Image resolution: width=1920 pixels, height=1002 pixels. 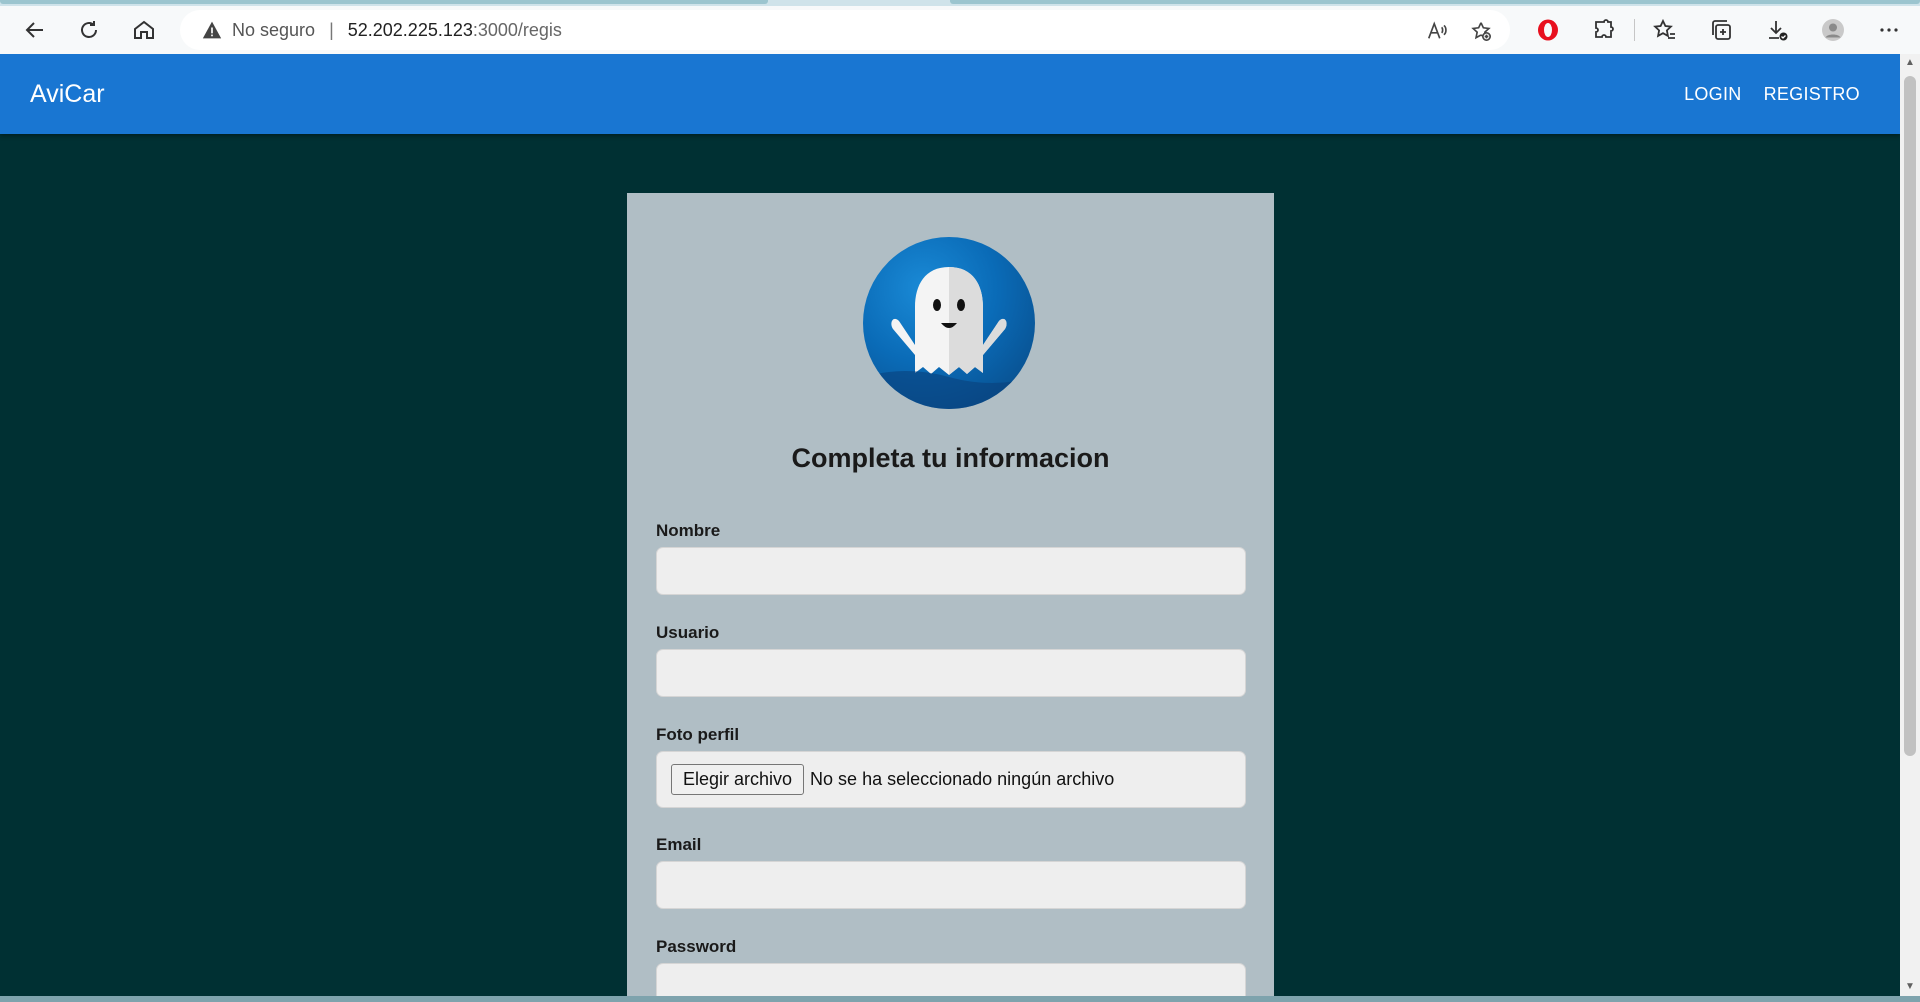 I want to click on foto-perfil-label: Foto perfil, so click(x=698, y=734).